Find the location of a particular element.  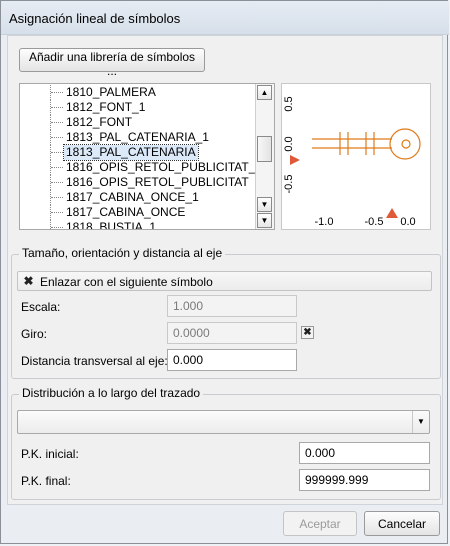

list-item: 1813_PAL_CATENARIA is located at coordinates (138, 152).